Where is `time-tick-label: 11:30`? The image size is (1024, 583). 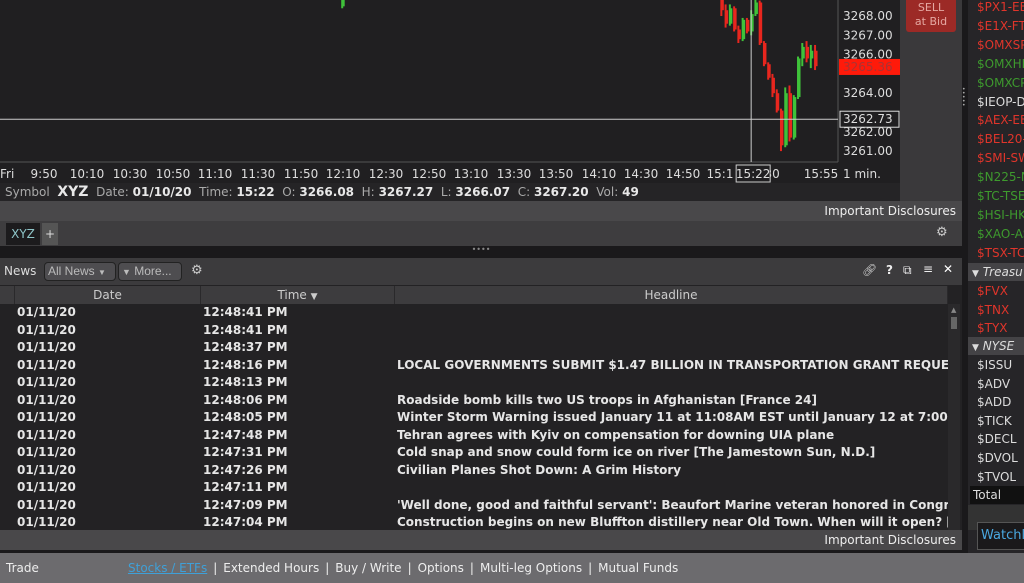 time-tick-label: 11:30 is located at coordinates (258, 174).